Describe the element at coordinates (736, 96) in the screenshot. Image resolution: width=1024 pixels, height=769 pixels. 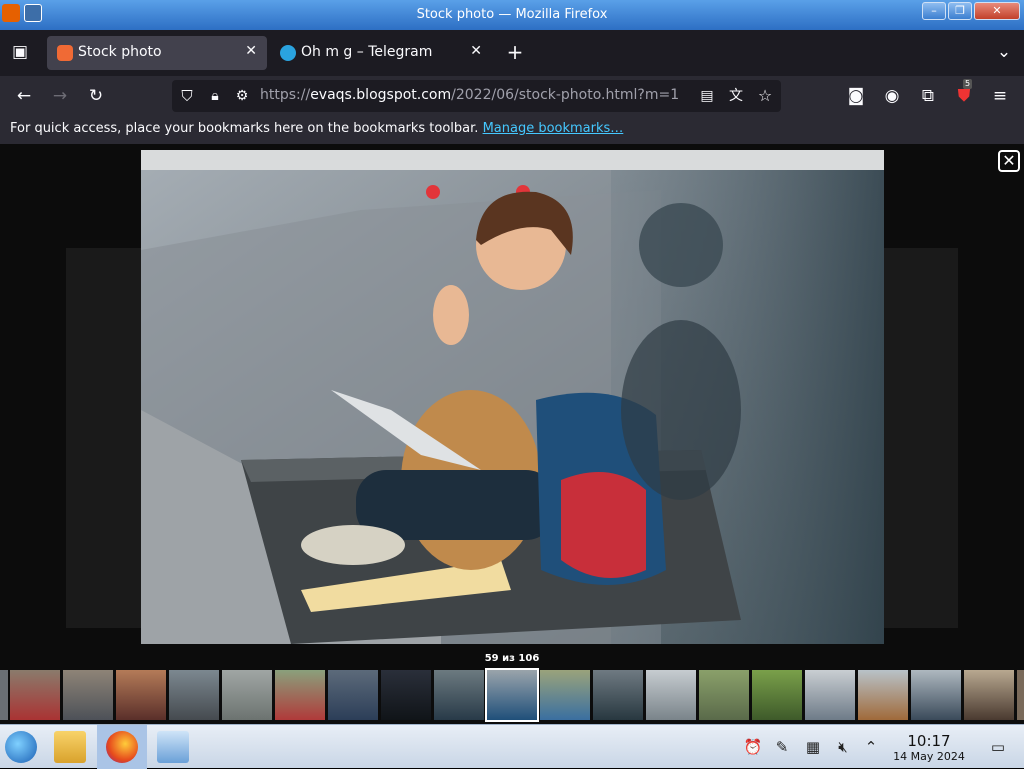
I see `translate-icon: 文` at that location.